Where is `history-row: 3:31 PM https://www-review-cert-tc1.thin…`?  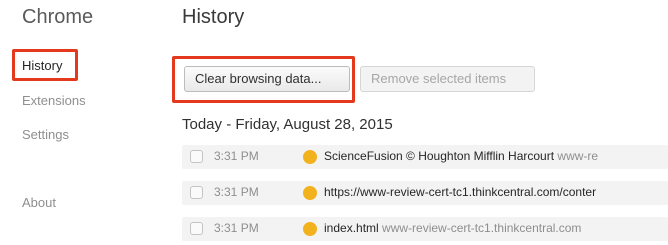
history-row: 3:31 PM https://www-review-cert-tc1.thin… is located at coordinates (425, 193).